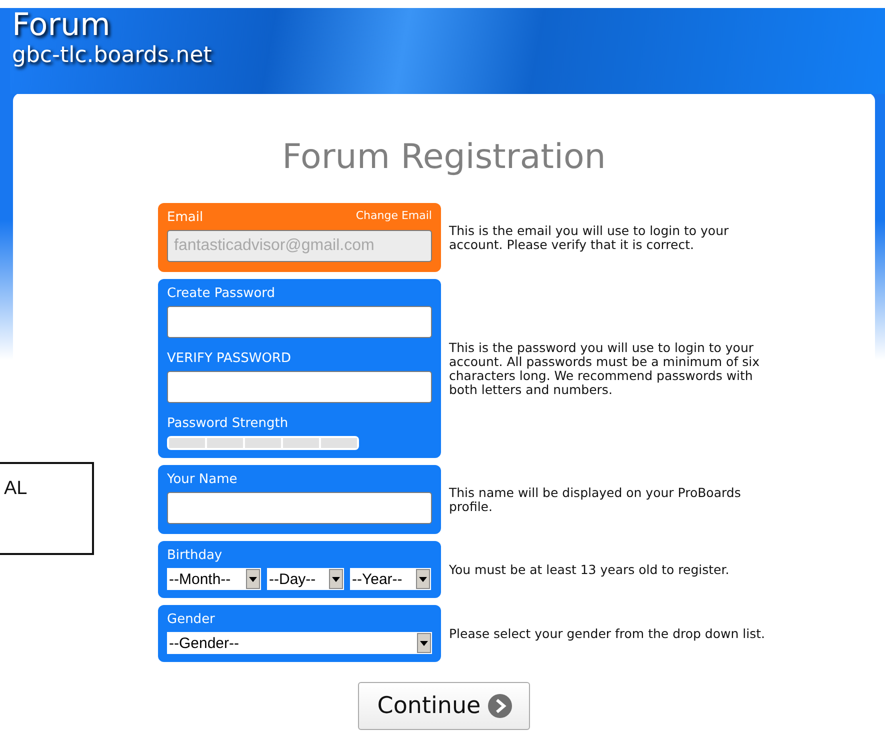 The image size is (885, 746). What do you see at coordinates (499, 706) in the screenshot?
I see `arrow-circle-icon` at bounding box center [499, 706].